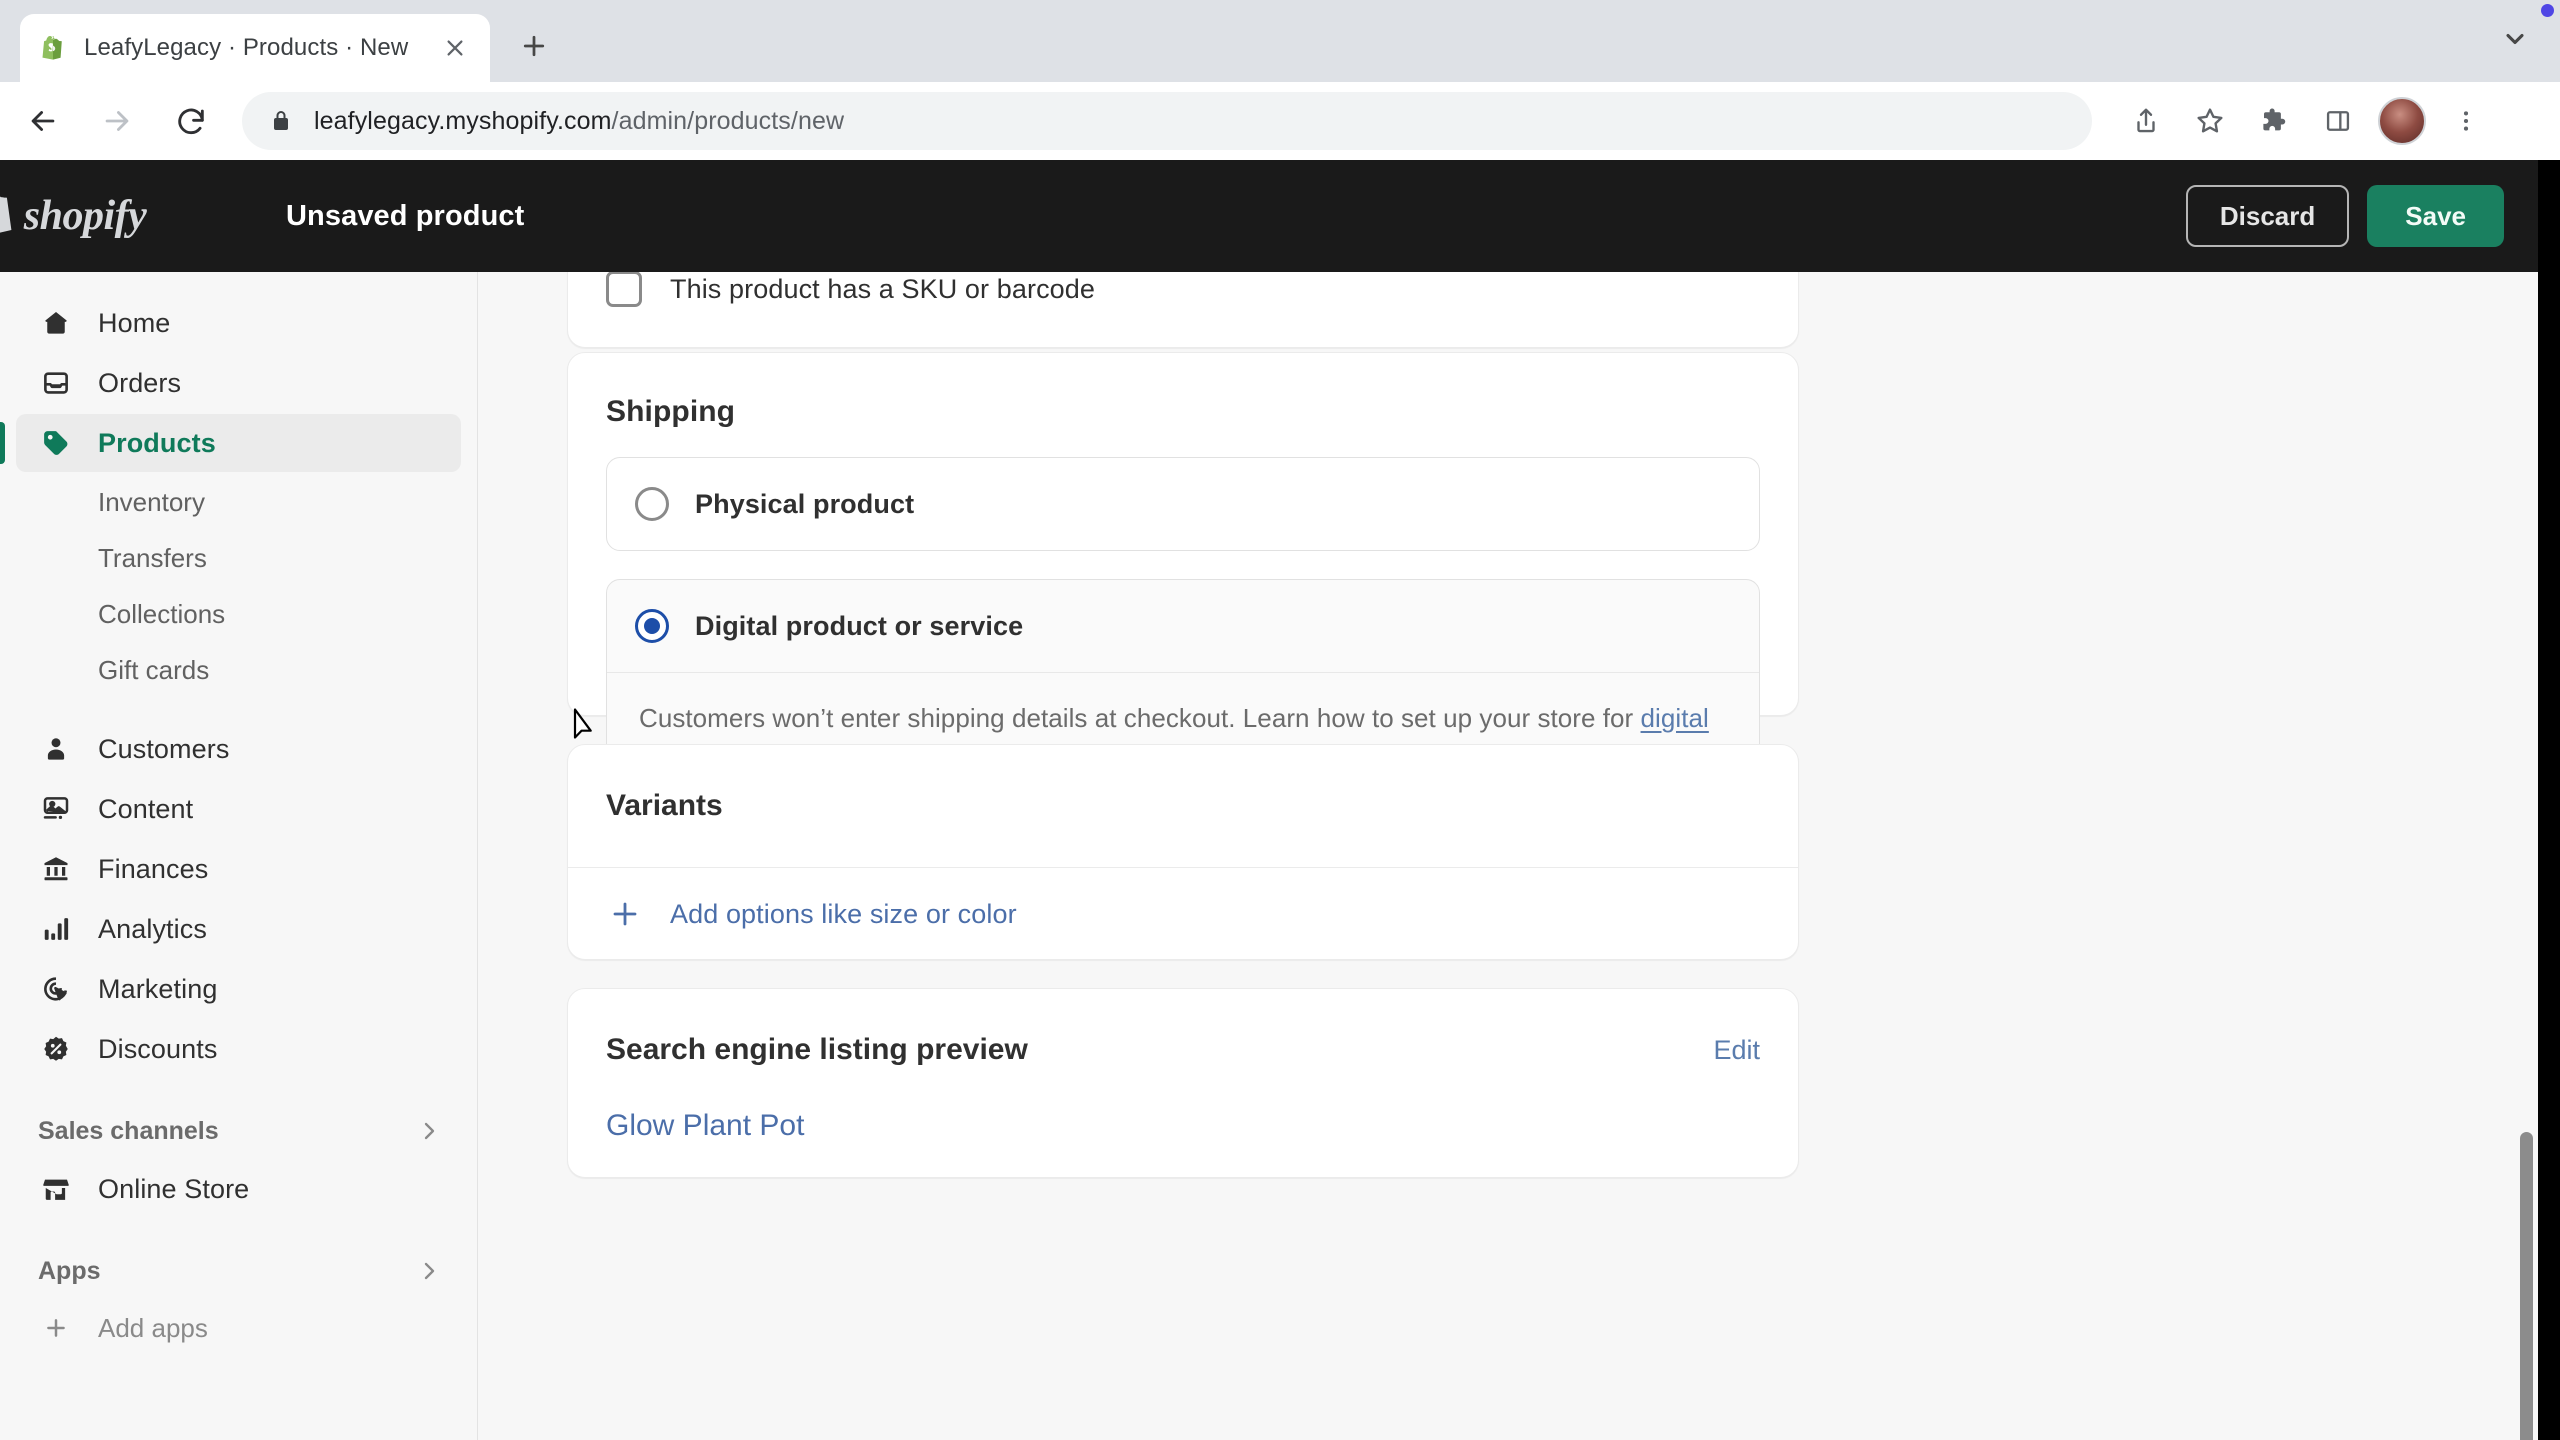  I want to click on sku-checkbox-label: This product has a SKU or barcode, so click(883, 288).